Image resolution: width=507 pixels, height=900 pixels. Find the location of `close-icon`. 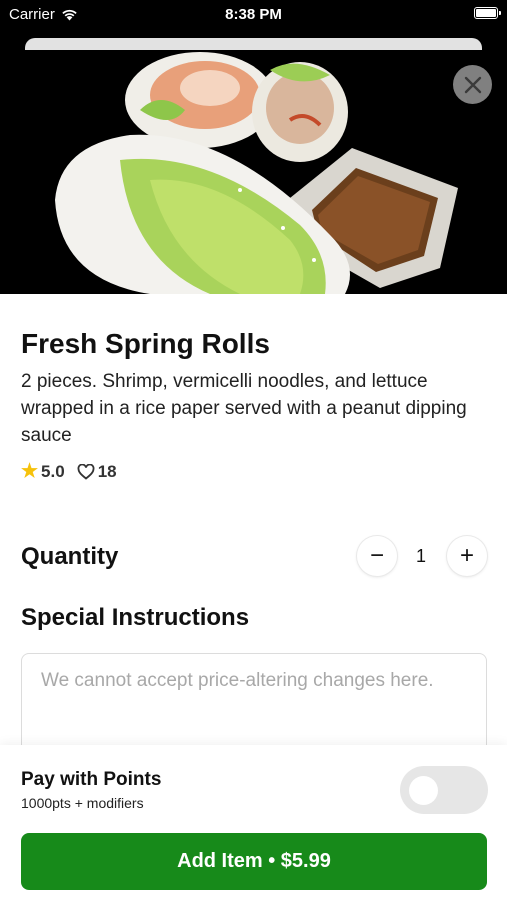

close-icon is located at coordinates (472, 84).